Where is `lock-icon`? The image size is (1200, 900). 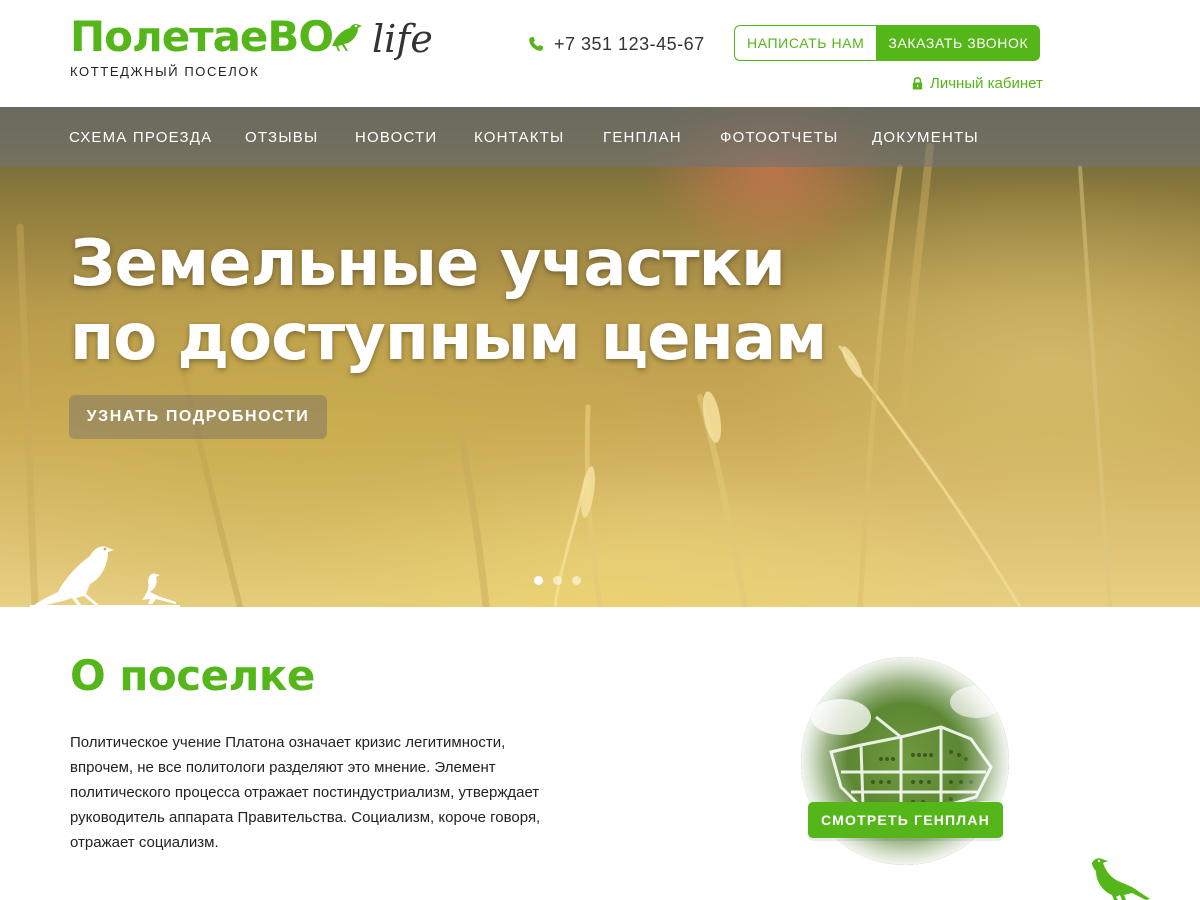
lock-icon is located at coordinates (917, 82).